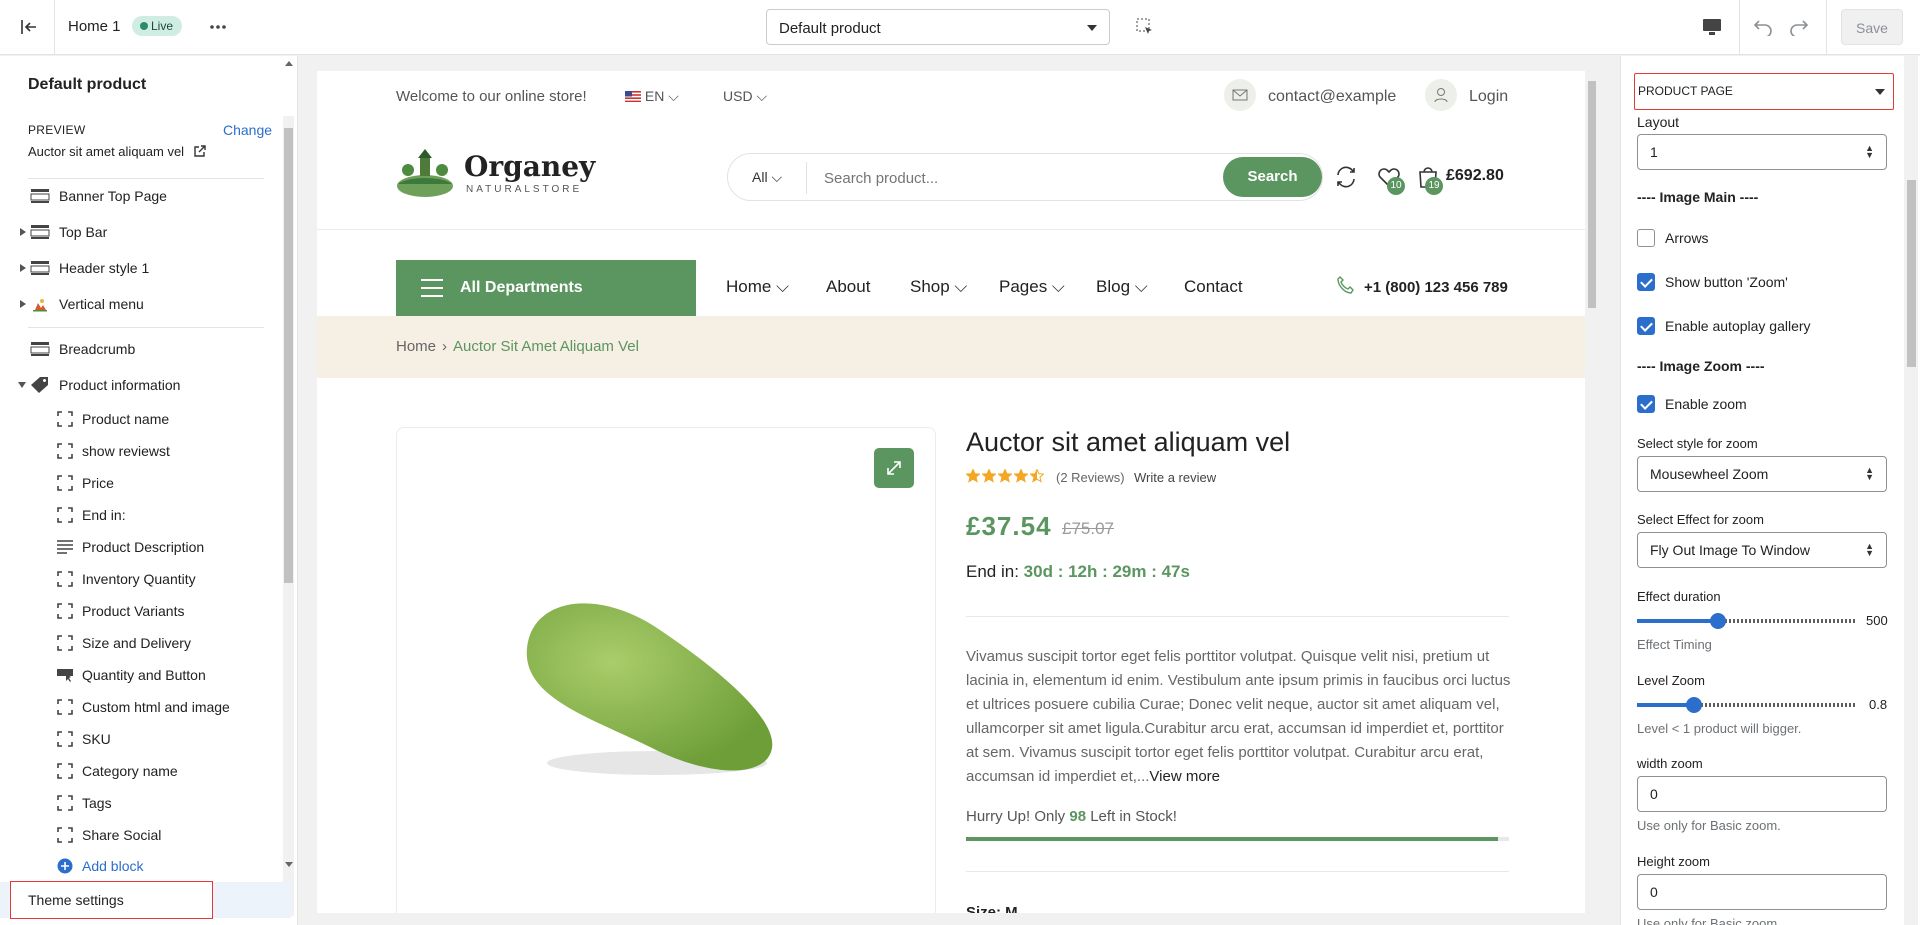 The width and height of the screenshot is (1920, 925). I want to click on section-vertical-menu: Vertical menu, so click(82, 304).